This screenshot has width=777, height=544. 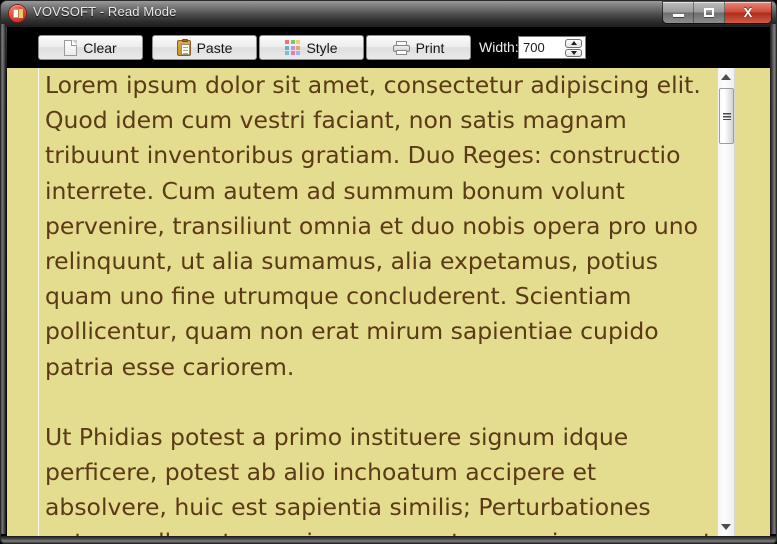 I want to click on window-title: VOVSOFT - Read Mode, so click(x=105, y=11).